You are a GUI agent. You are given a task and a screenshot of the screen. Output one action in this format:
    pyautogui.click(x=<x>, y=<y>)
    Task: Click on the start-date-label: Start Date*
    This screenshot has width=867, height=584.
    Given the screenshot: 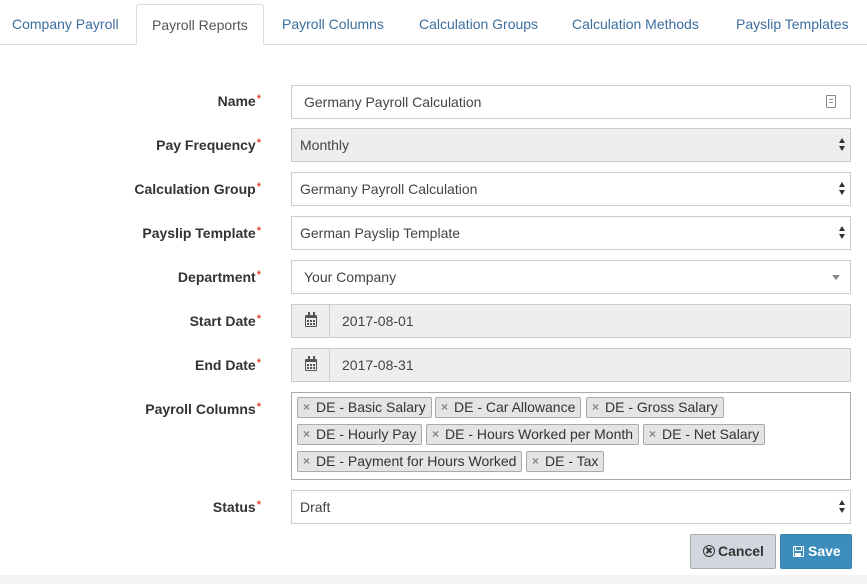 What is the action you would take?
    pyautogui.click(x=225, y=321)
    